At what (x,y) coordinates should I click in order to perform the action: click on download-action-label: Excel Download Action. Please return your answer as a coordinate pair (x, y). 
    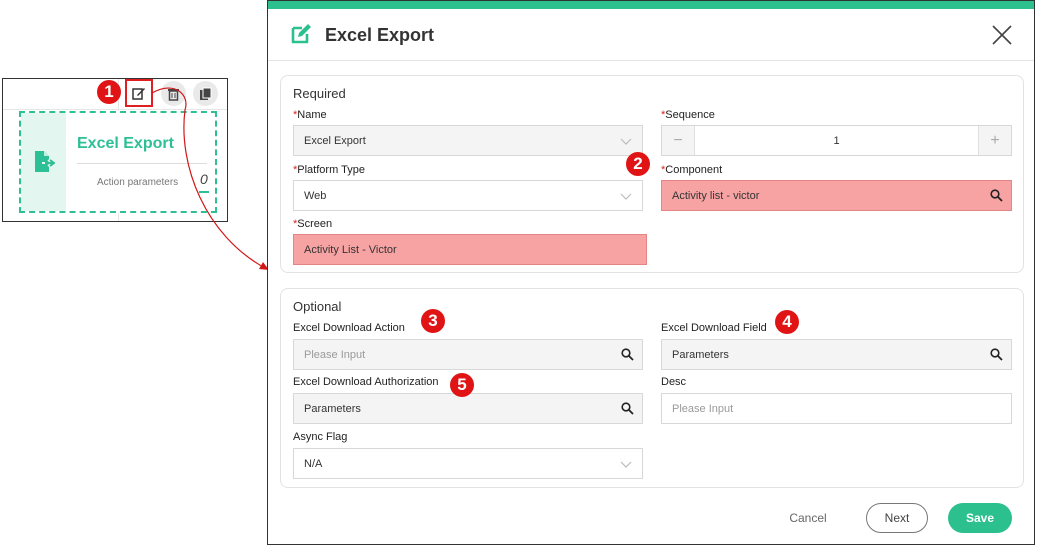
    Looking at the image, I should click on (349, 328).